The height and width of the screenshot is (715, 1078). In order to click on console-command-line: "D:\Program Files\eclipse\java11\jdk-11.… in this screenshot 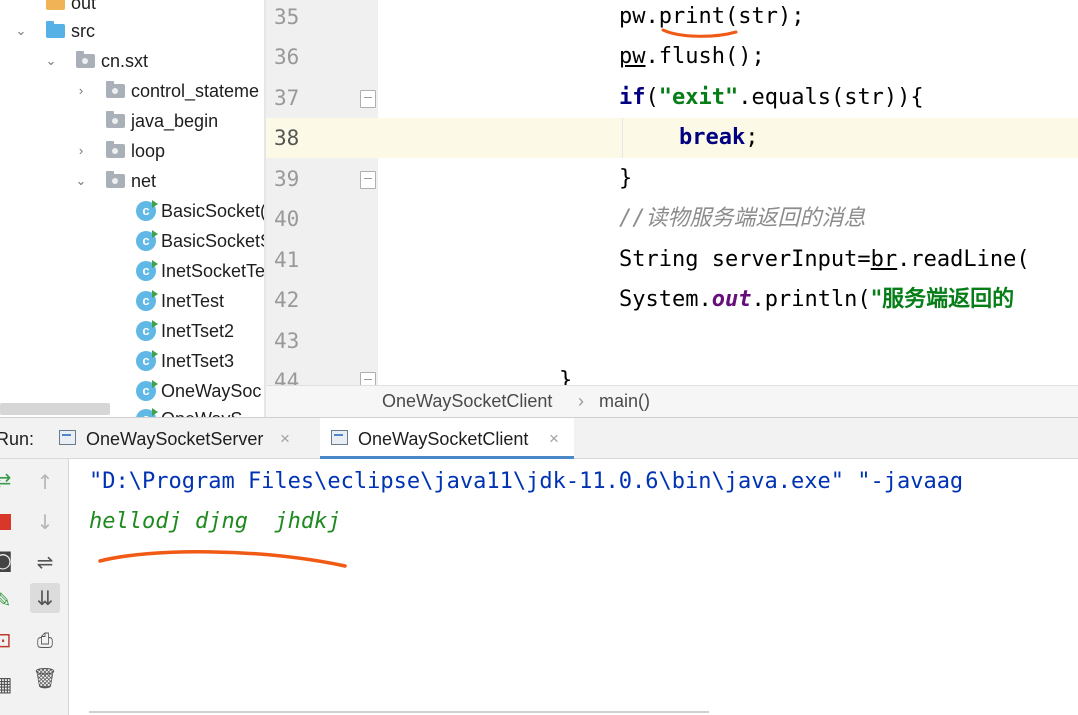, I will do `click(526, 481)`.